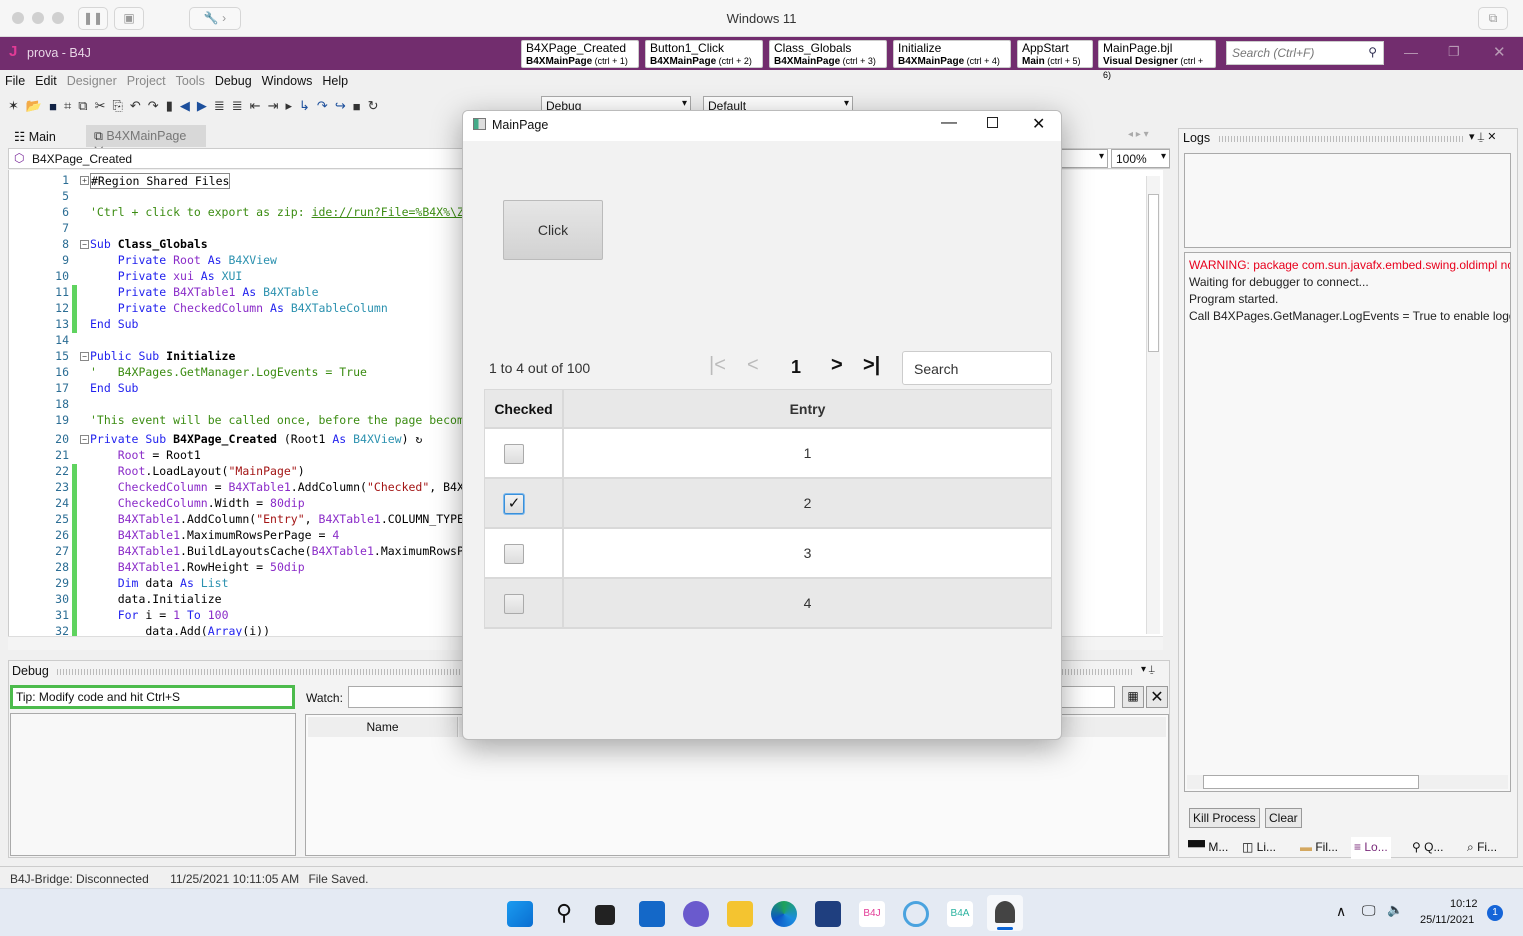 The width and height of the screenshot is (1523, 936). I want to click on tab-main: ☷ Main, so click(35, 136).